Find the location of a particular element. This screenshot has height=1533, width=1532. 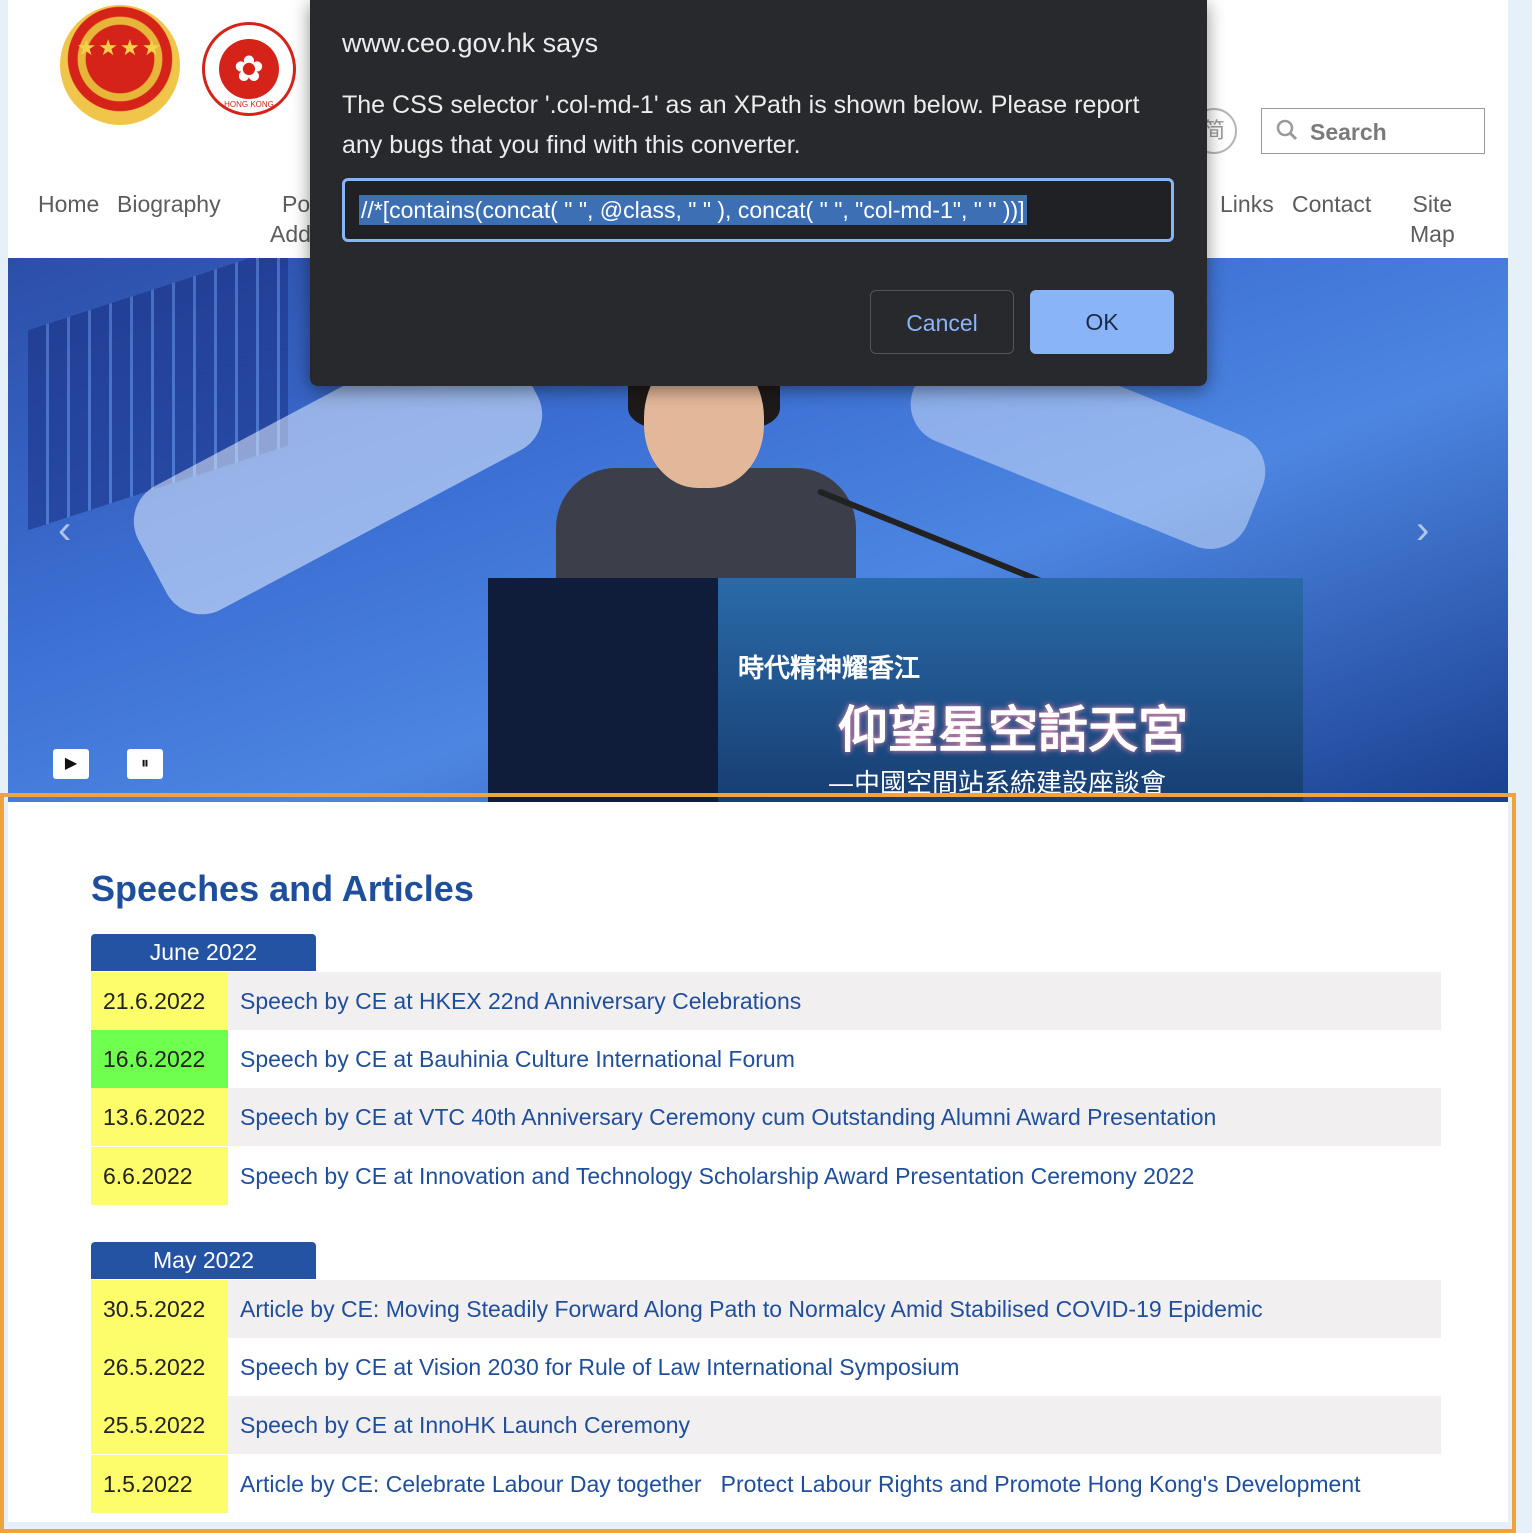

podium-text-line2: 仰望星空話天宮 is located at coordinates (1013, 729).